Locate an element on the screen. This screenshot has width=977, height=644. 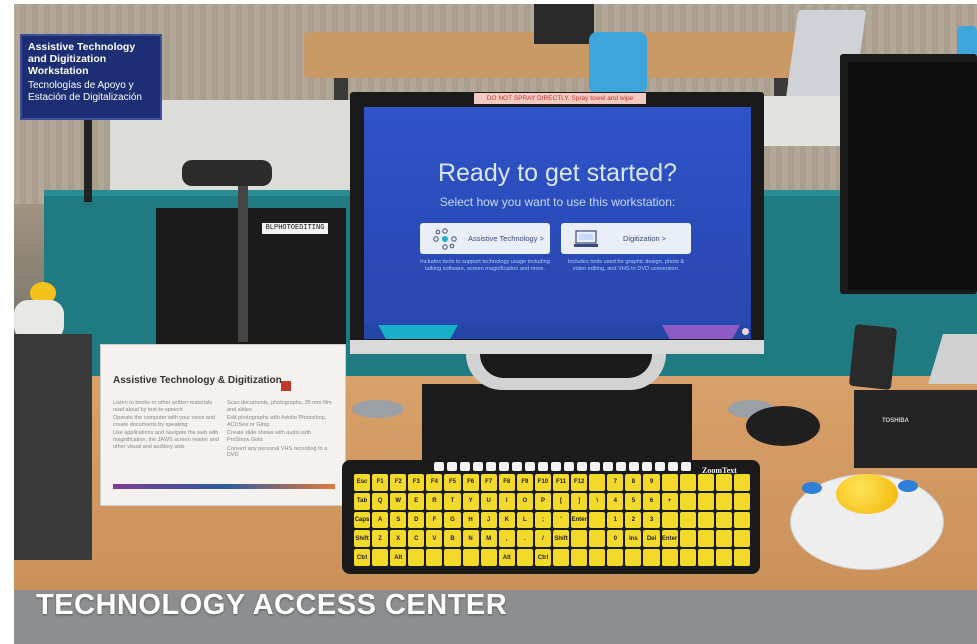
keyboard-key: + is located at coordinates (669, 501).